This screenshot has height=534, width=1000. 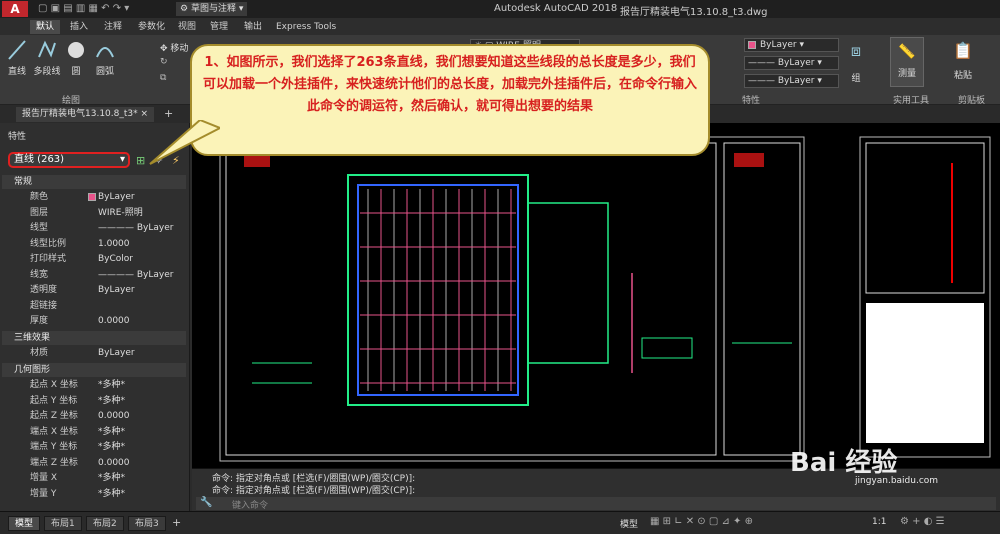 What do you see at coordinates (85, 114) in the screenshot?
I see `document-tab: 报告厅精装电气13.10.8_t3* ×` at bounding box center [85, 114].